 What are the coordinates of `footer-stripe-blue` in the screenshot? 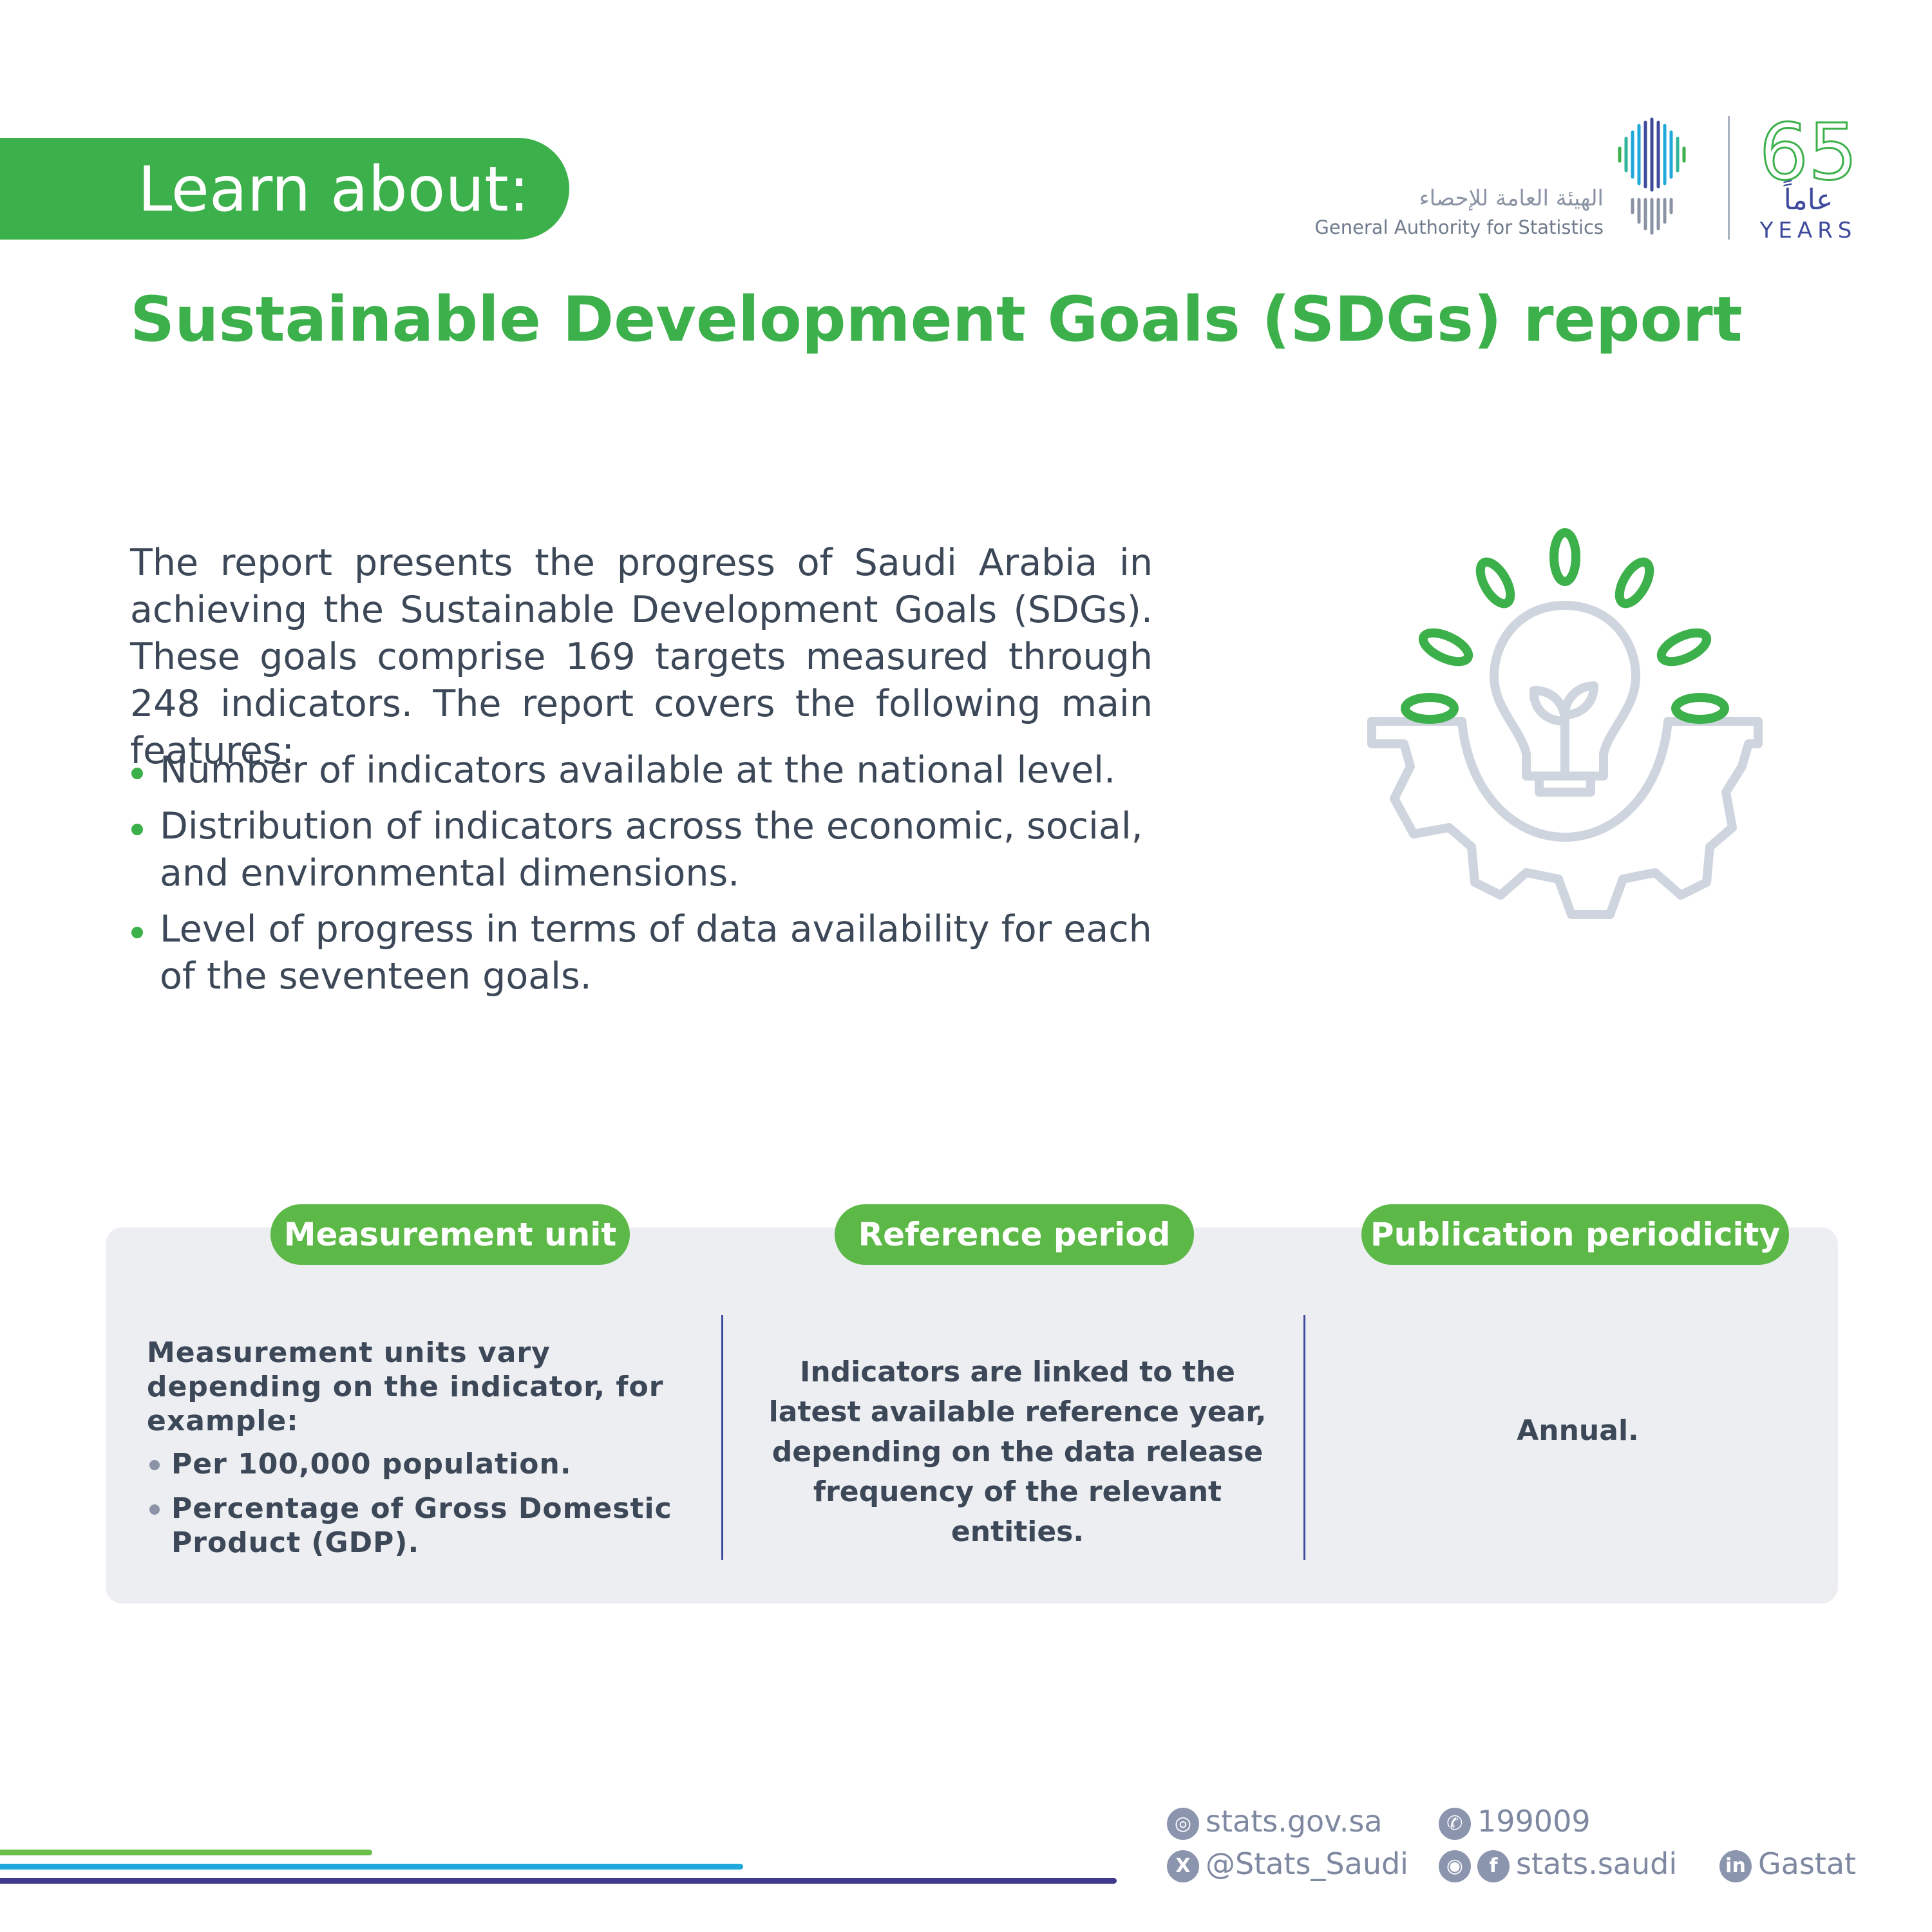 It's located at (371, 1867).